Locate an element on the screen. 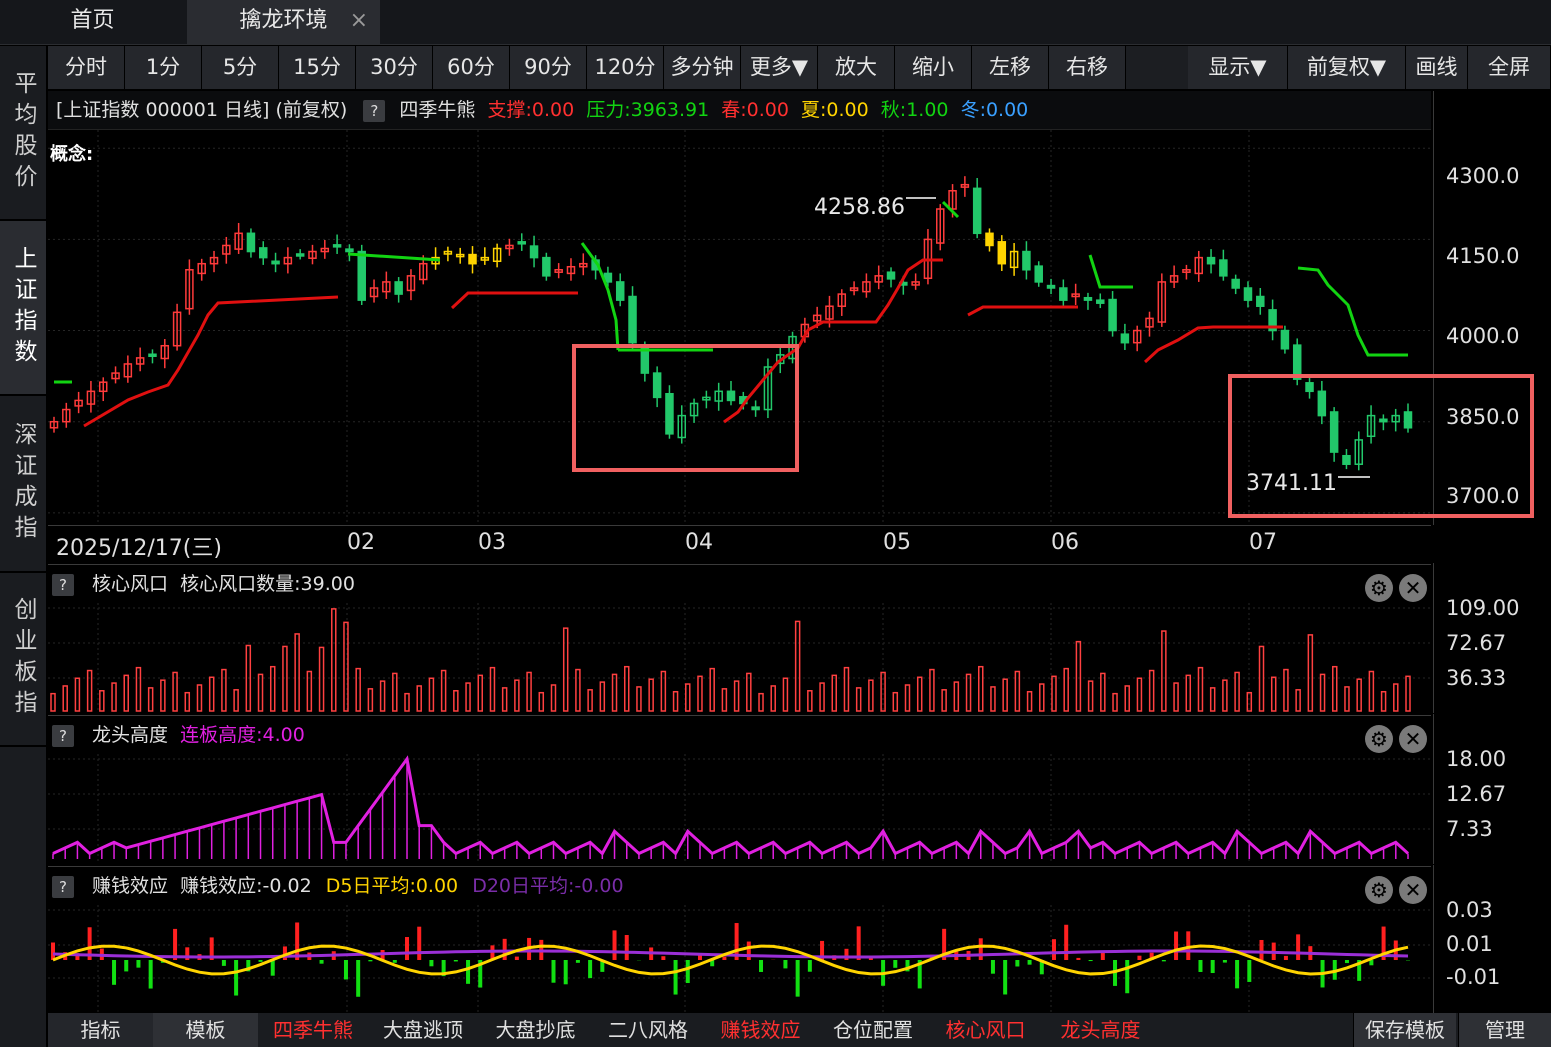 This screenshot has height=1047, width=1551. price-tick: 3700.0 is located at coordinates (1483, 496).